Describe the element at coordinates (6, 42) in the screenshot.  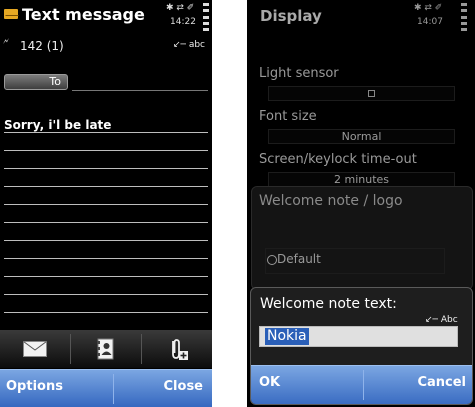
I see `signal-icon: 🗲` at that location.